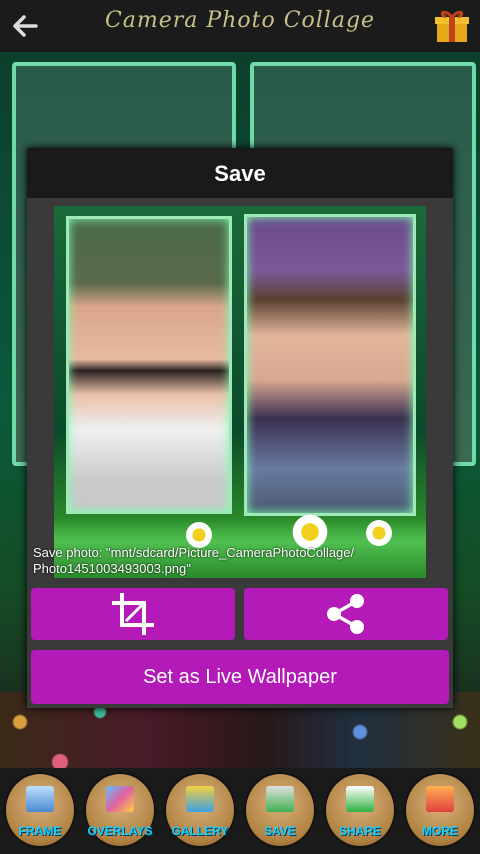  I want to click on gift-icon, so click(452, 26).